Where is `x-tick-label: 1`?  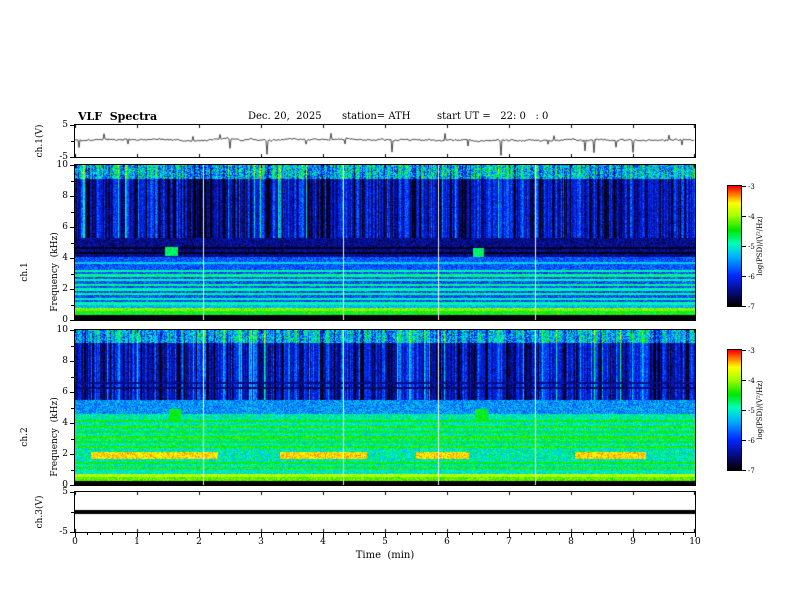
x-tick-label: 1 is located at coordinates (137, 542).